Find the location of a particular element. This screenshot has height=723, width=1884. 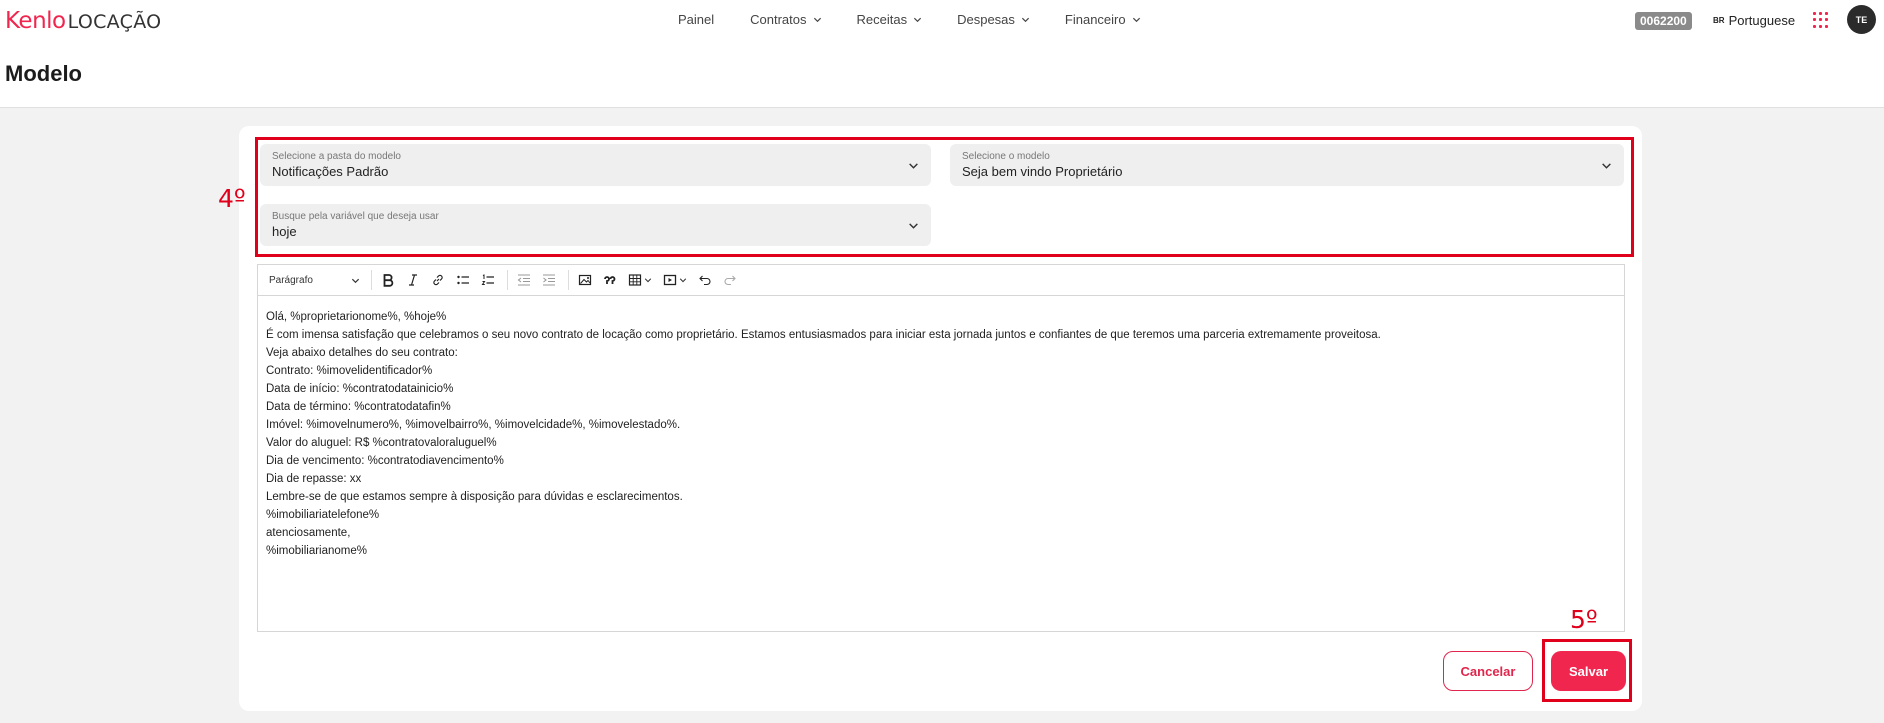

bold-button is located at coordinates (388, 280).